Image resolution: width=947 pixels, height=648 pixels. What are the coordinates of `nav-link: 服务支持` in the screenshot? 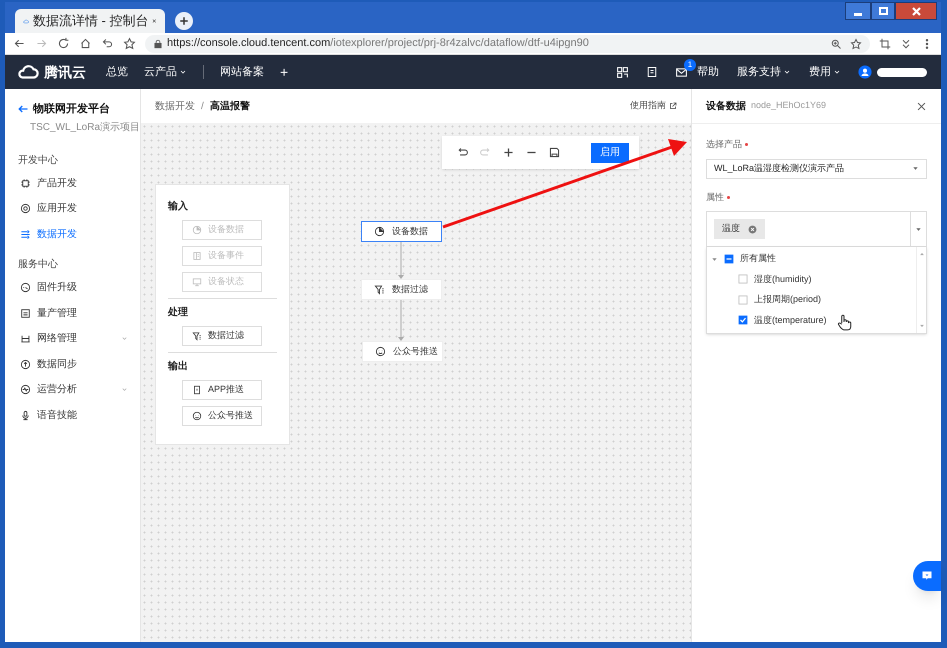 It's located at (764, 72).